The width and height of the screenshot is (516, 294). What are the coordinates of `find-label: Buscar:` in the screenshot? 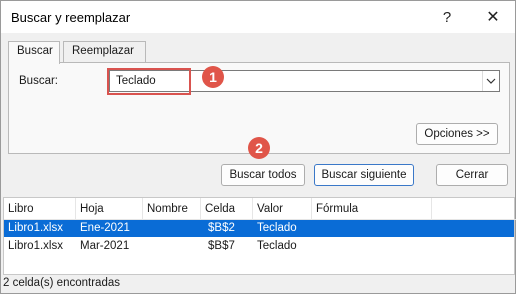 It's located at (38, 81).